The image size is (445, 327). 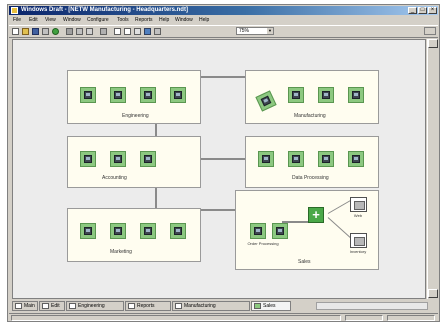 What do you see at coordinates (79, 31) in the screenshot?
I see `copy-icon` at bounding box center [79, 31].